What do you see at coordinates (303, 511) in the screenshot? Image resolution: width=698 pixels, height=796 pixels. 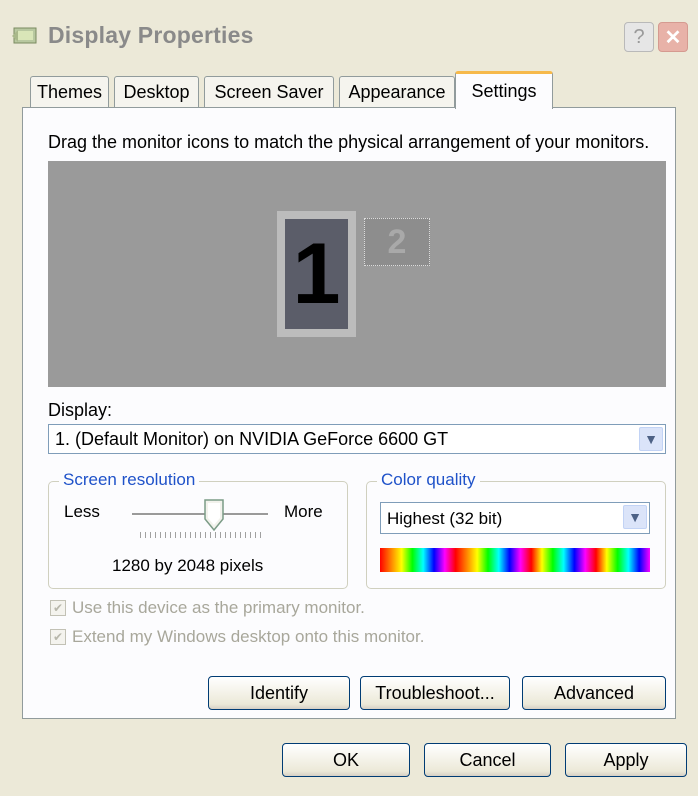 I see `more-label: More` at bounding box center [303, 511].